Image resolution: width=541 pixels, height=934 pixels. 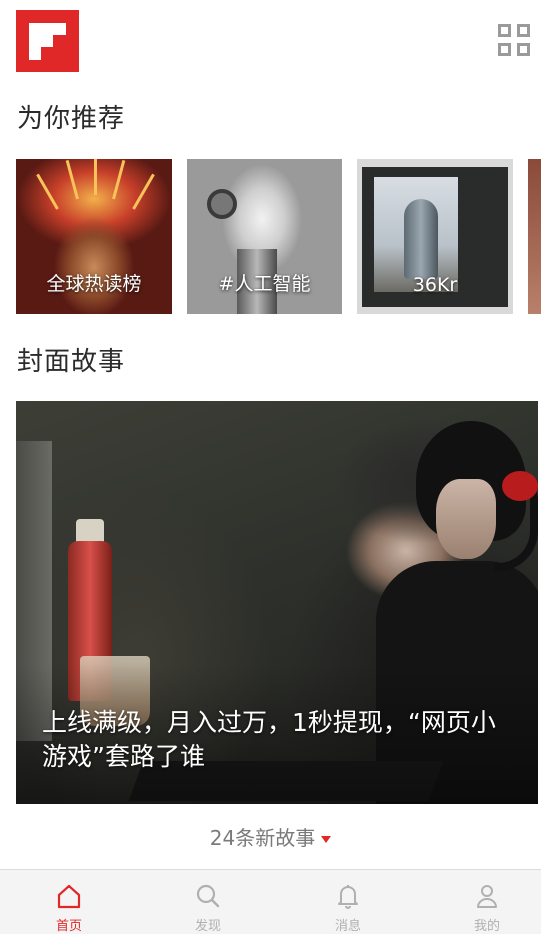 What do you see at coordinates (269, 739) in the screenshot?
I see `cover-story-headline: 上线满级，月入过万，1秒提现，“网页小游戏”套路了谁` at bounding box center [269, 739].